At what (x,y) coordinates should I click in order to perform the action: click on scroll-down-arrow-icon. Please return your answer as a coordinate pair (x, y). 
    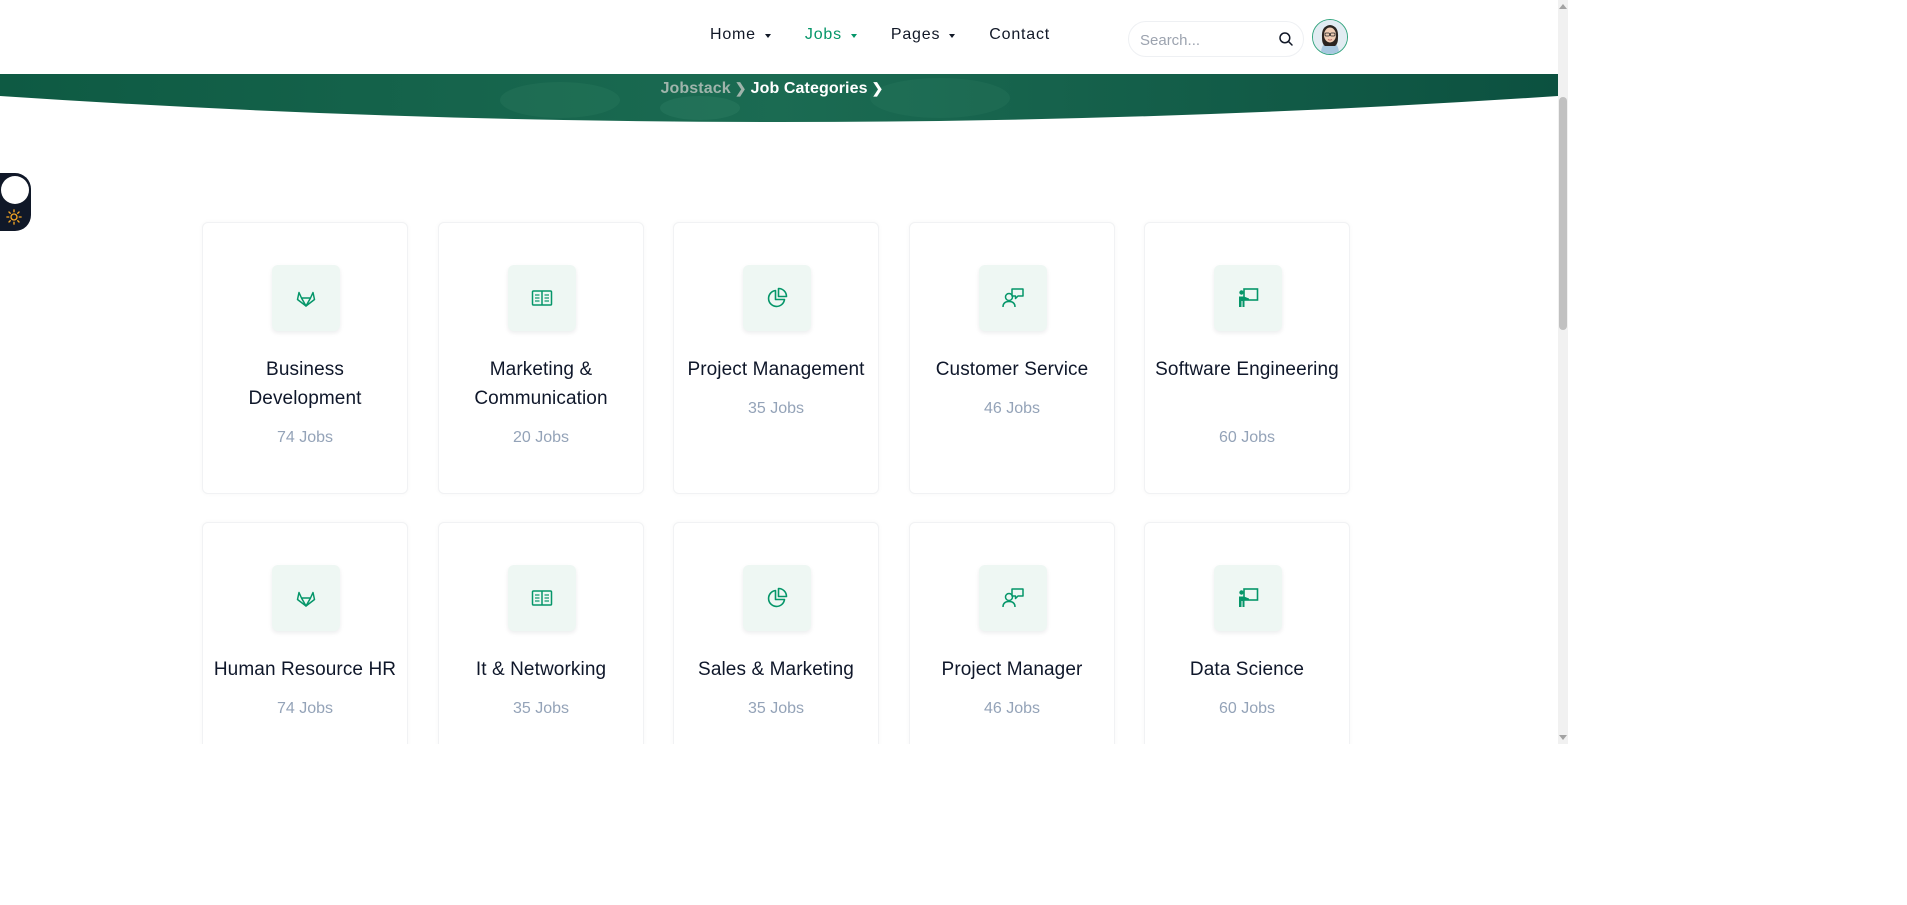
    Looking at the image, I should click on (1563, 737).